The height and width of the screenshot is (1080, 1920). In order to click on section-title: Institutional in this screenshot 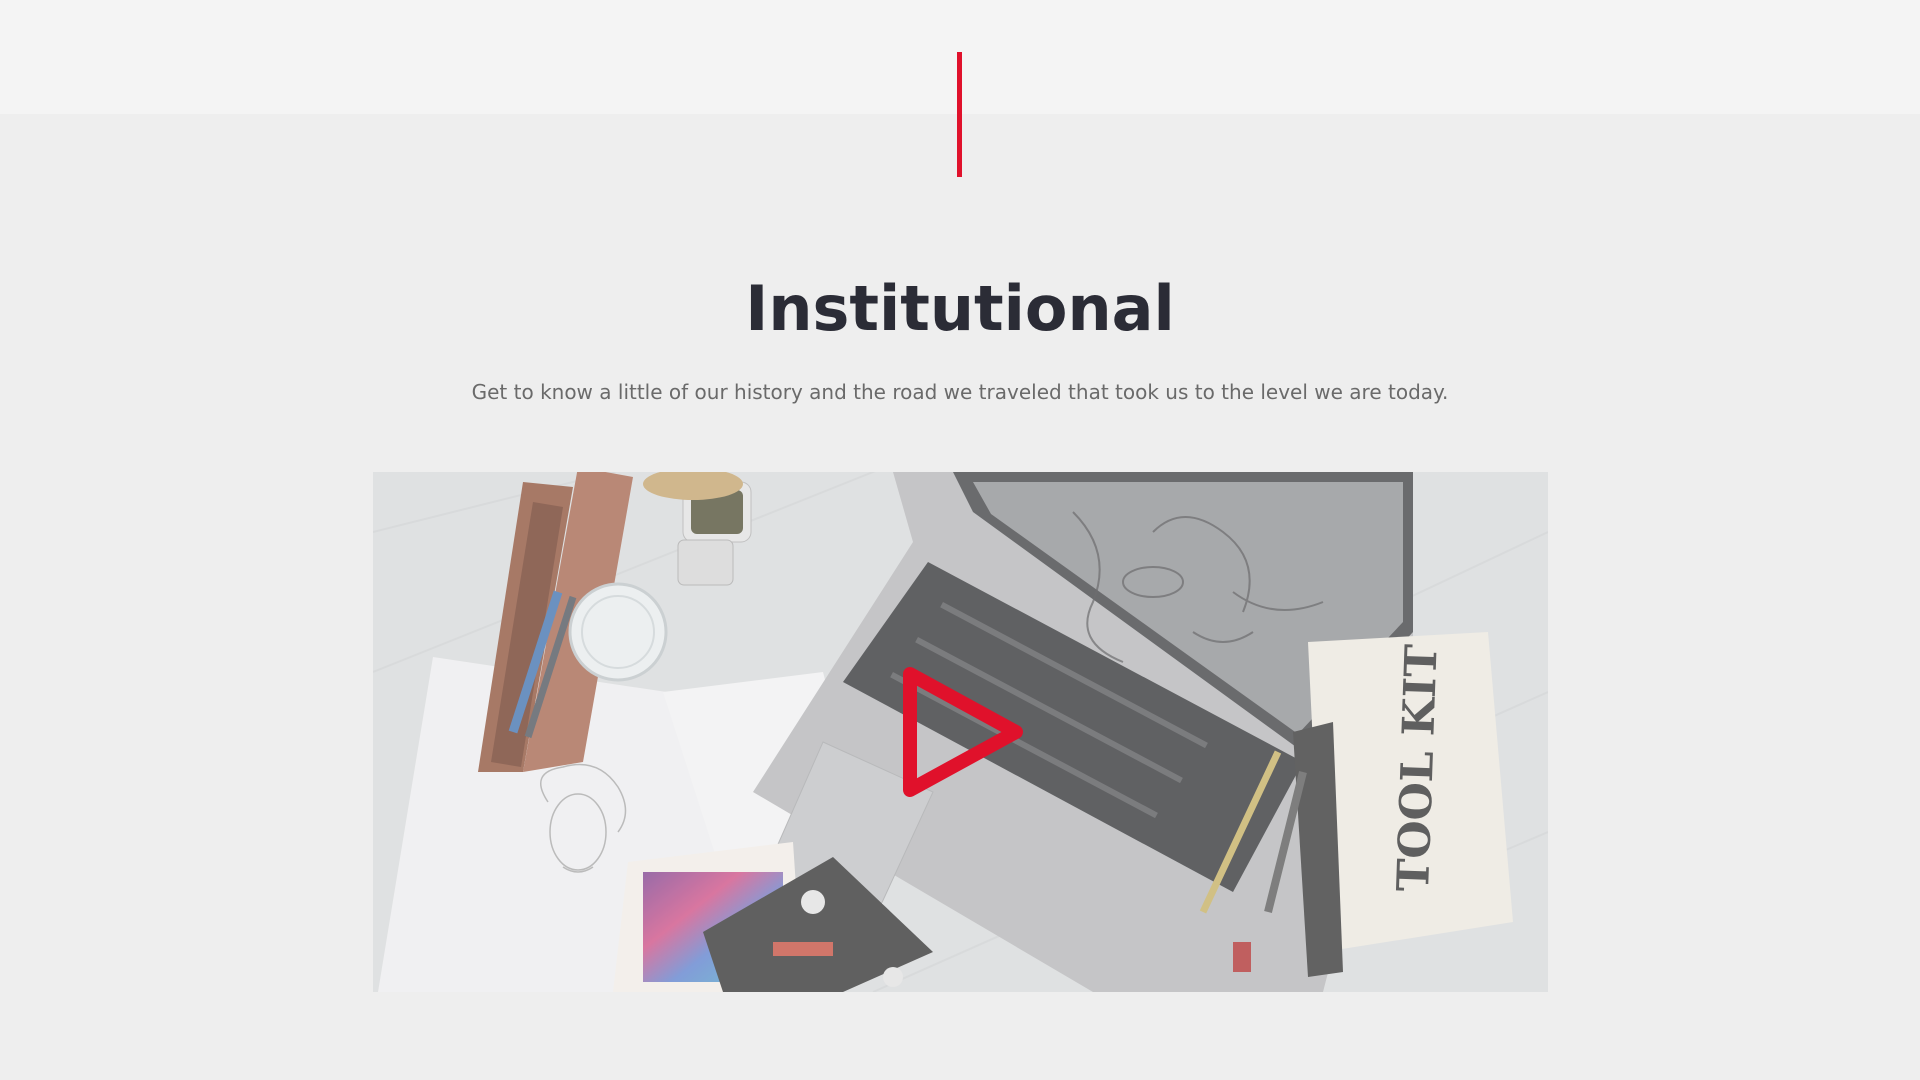, I will do `click(960, 308)`.